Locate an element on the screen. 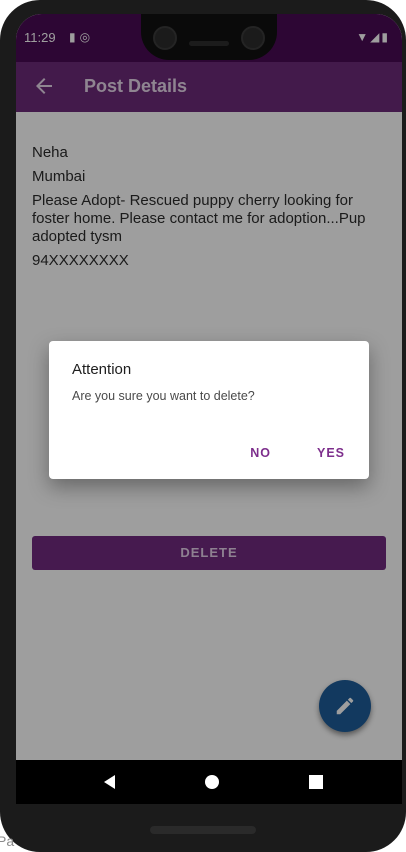  home-circle-icon is located at coordinates (212, 782).